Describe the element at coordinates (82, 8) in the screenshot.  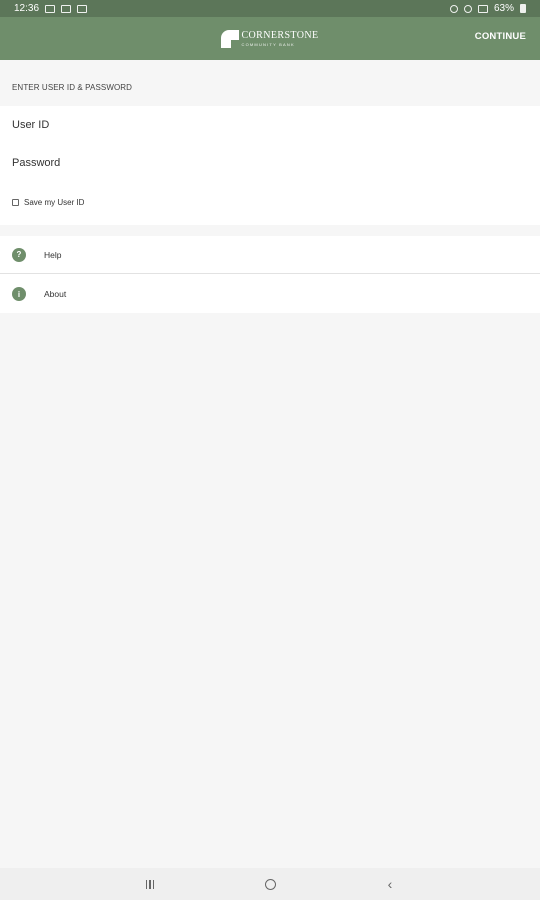
I see `app-notification-icon` at that location.